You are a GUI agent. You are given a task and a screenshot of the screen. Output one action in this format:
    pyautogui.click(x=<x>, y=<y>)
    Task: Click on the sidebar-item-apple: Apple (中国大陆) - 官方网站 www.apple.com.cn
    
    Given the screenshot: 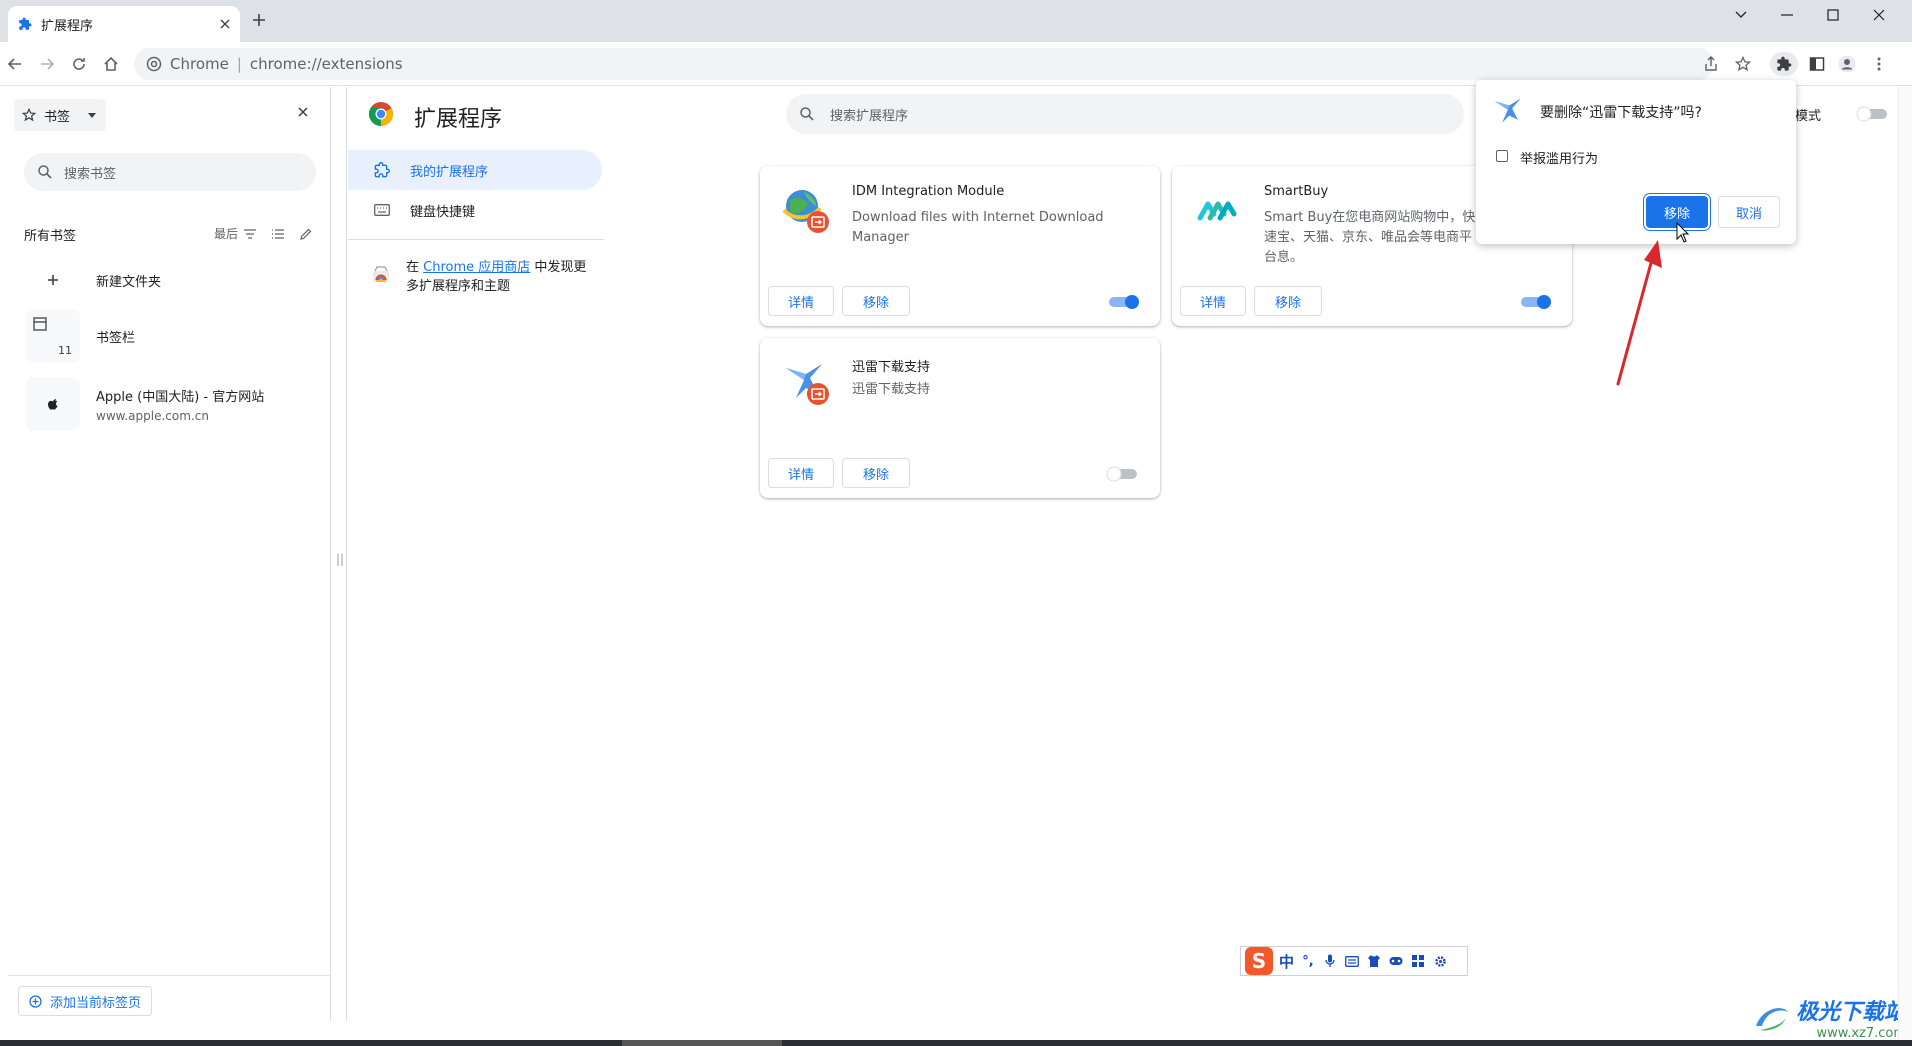 What is the action you would take?
    pyautogui.click(x=171, y=404)
    